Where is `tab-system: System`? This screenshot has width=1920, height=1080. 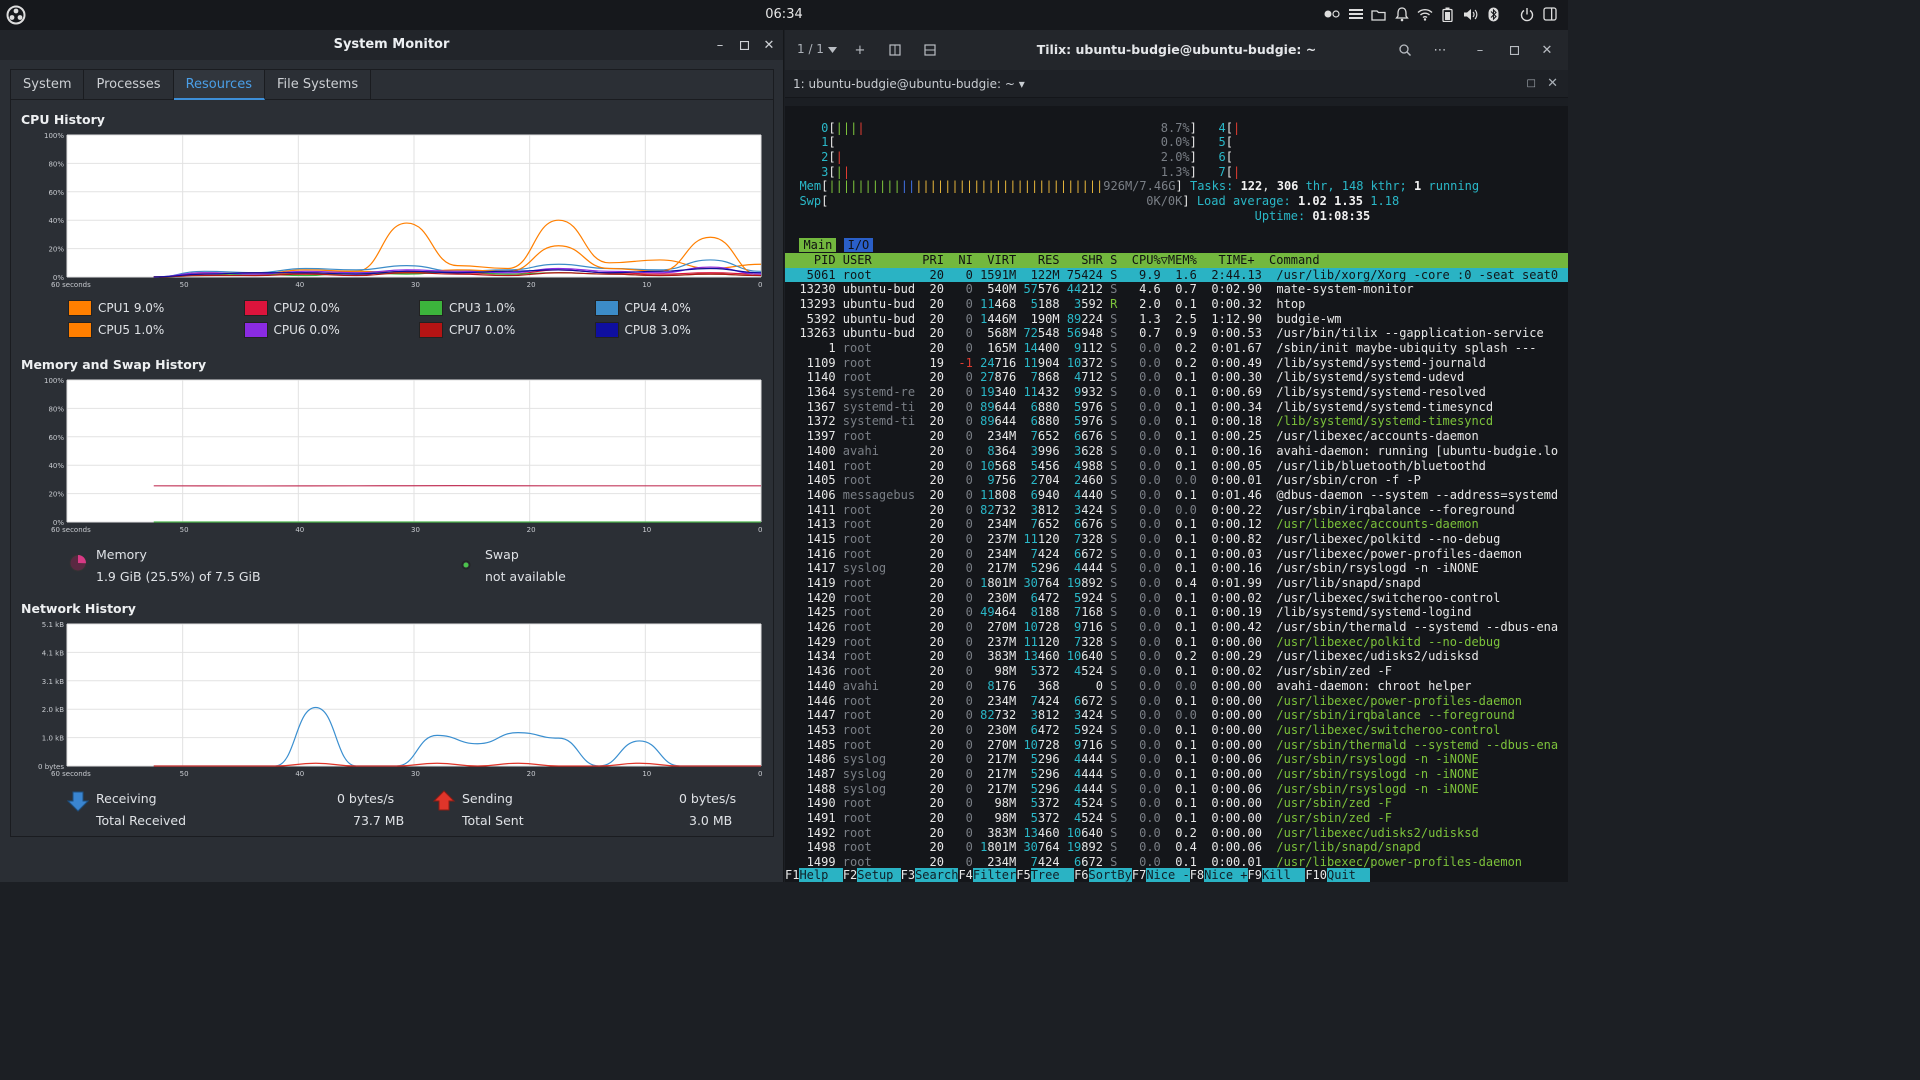 tab-system: System is located at coordinates (48, 85).